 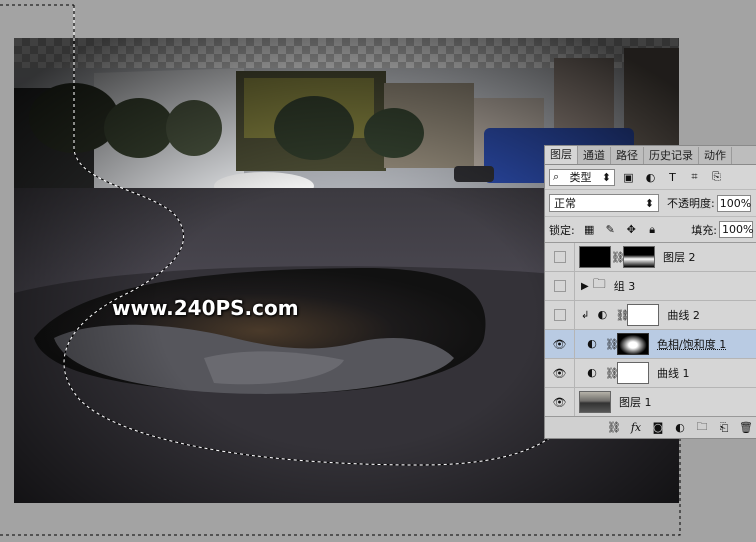 I want to click on panel-tabs: 图层 通道 路径 历史记录 动作, so click(x=650, y=155).